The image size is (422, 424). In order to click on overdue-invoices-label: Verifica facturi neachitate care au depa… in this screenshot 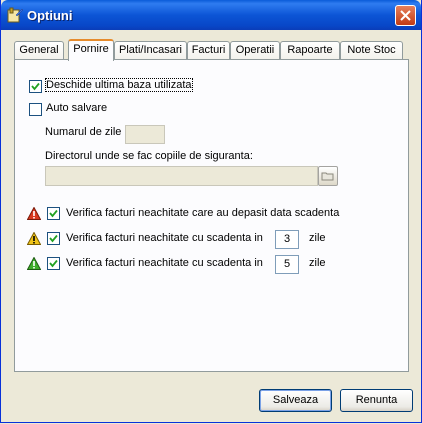, I will do `click(202, 213)`.